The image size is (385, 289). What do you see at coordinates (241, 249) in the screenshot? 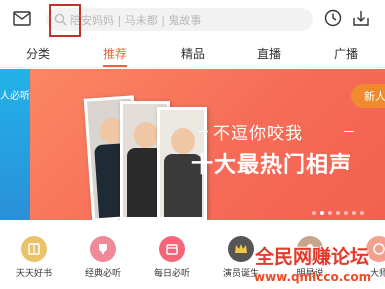
I see `crown-icon` at bounding box center [241, 249].